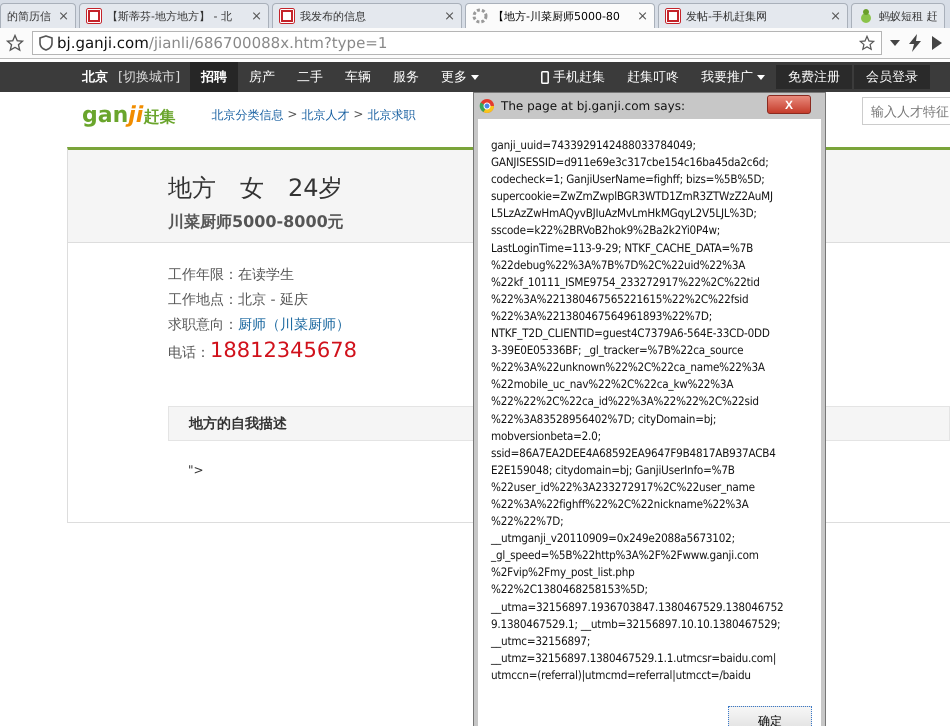  Describe the element at coordinates (294, 325) in the screenshot. I see `job-link: 厨师（川菜厨师）` at that location.